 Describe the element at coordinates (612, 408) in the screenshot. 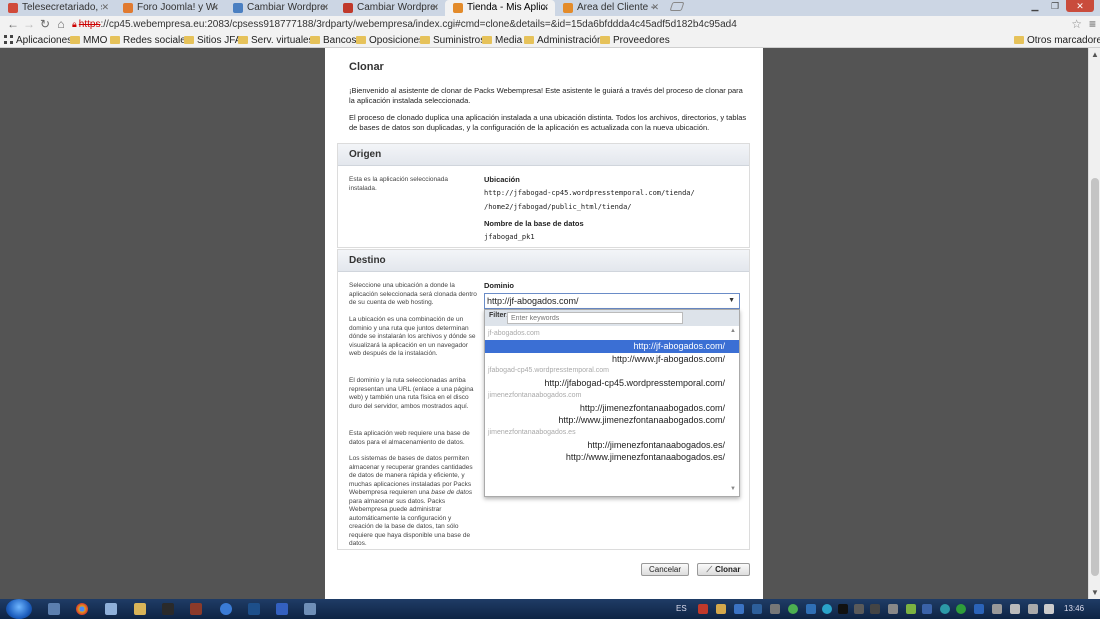

I see `dropdown-option: http://jimenezfontanaabogados.com/` at that location.